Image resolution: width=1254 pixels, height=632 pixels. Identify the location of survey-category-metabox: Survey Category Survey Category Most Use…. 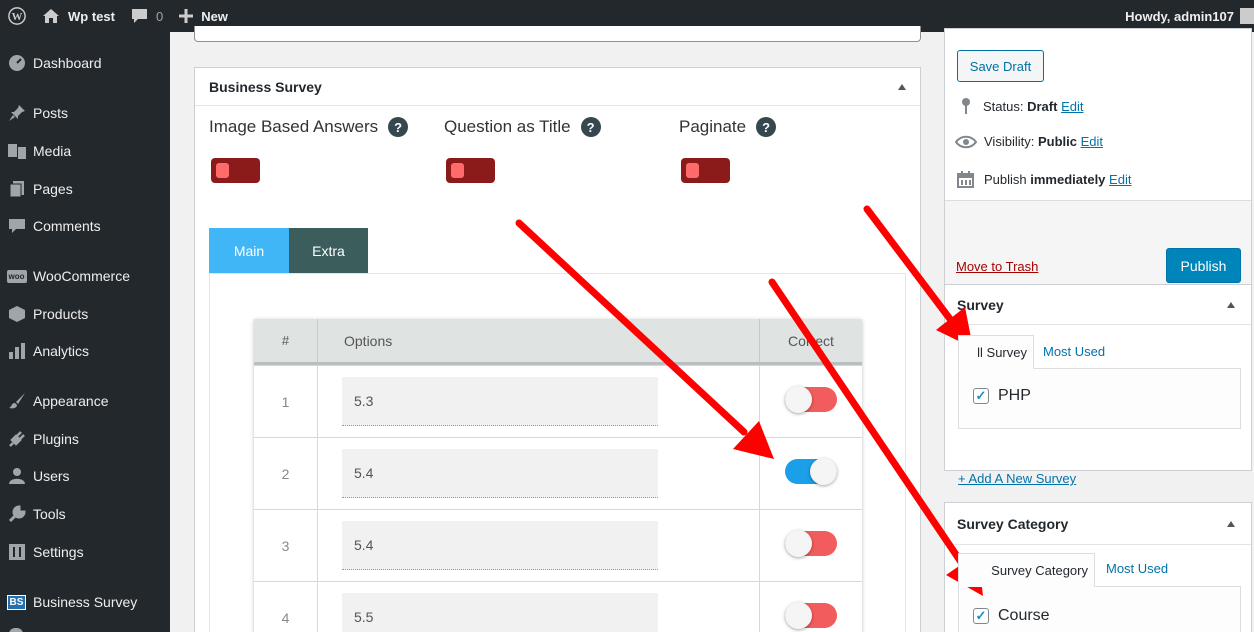
(1098, 567).